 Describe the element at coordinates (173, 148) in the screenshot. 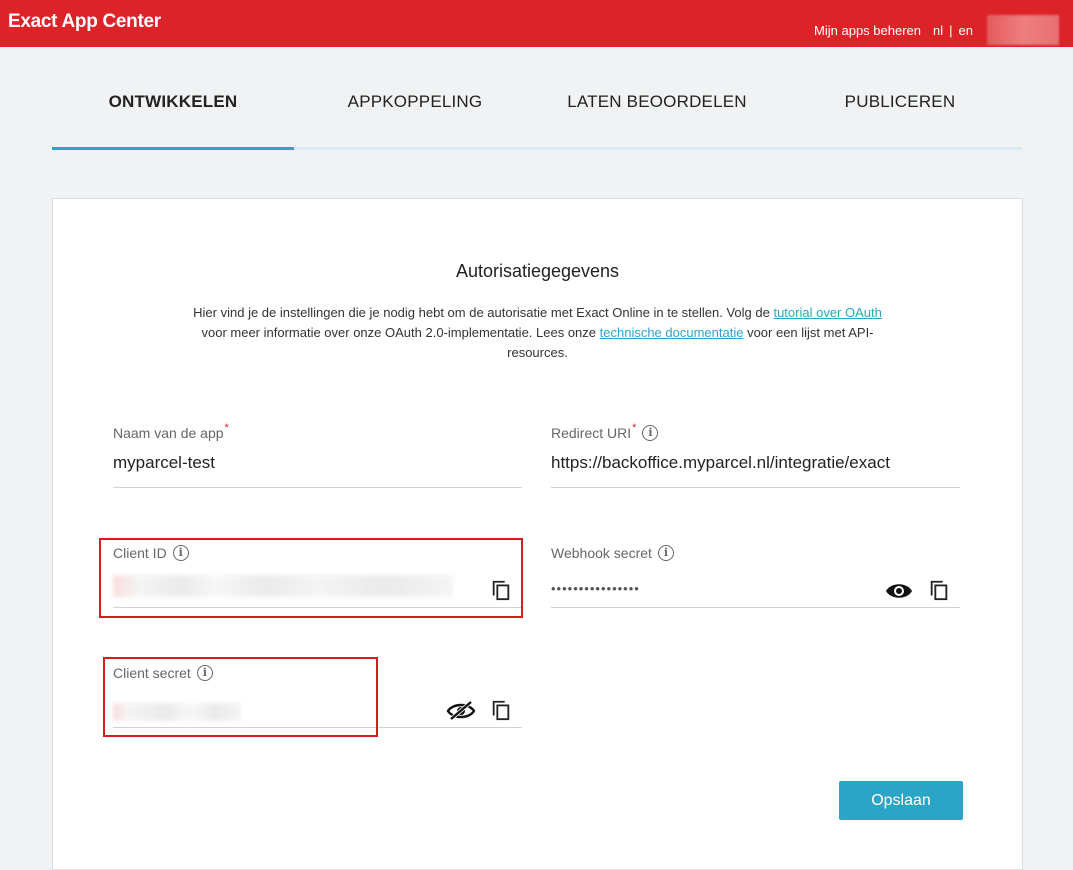

I see `step-progress-bar` at that location.